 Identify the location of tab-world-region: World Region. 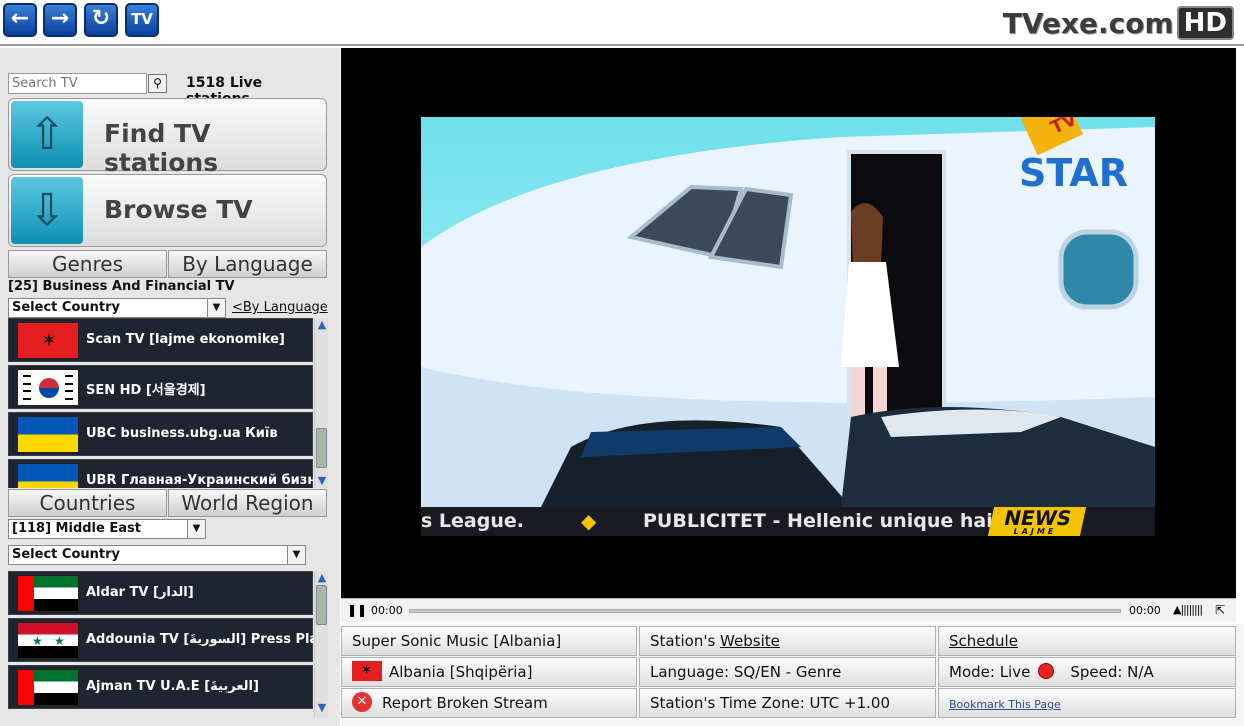
(247, 503).